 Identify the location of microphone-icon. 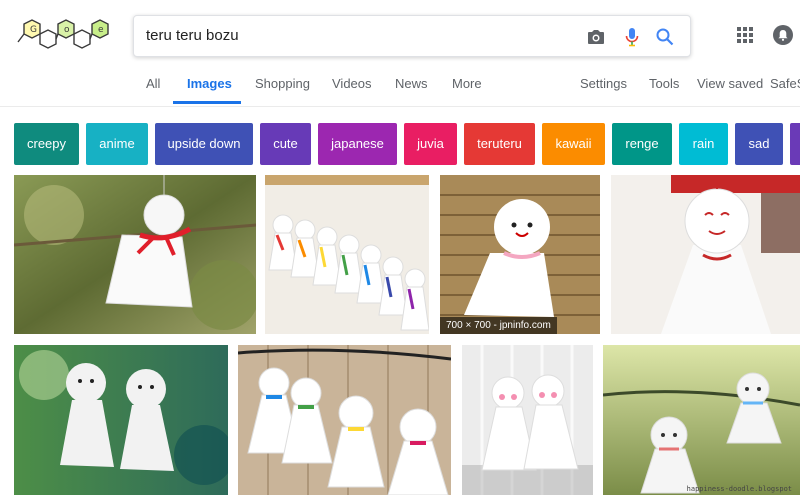
(632, 37).